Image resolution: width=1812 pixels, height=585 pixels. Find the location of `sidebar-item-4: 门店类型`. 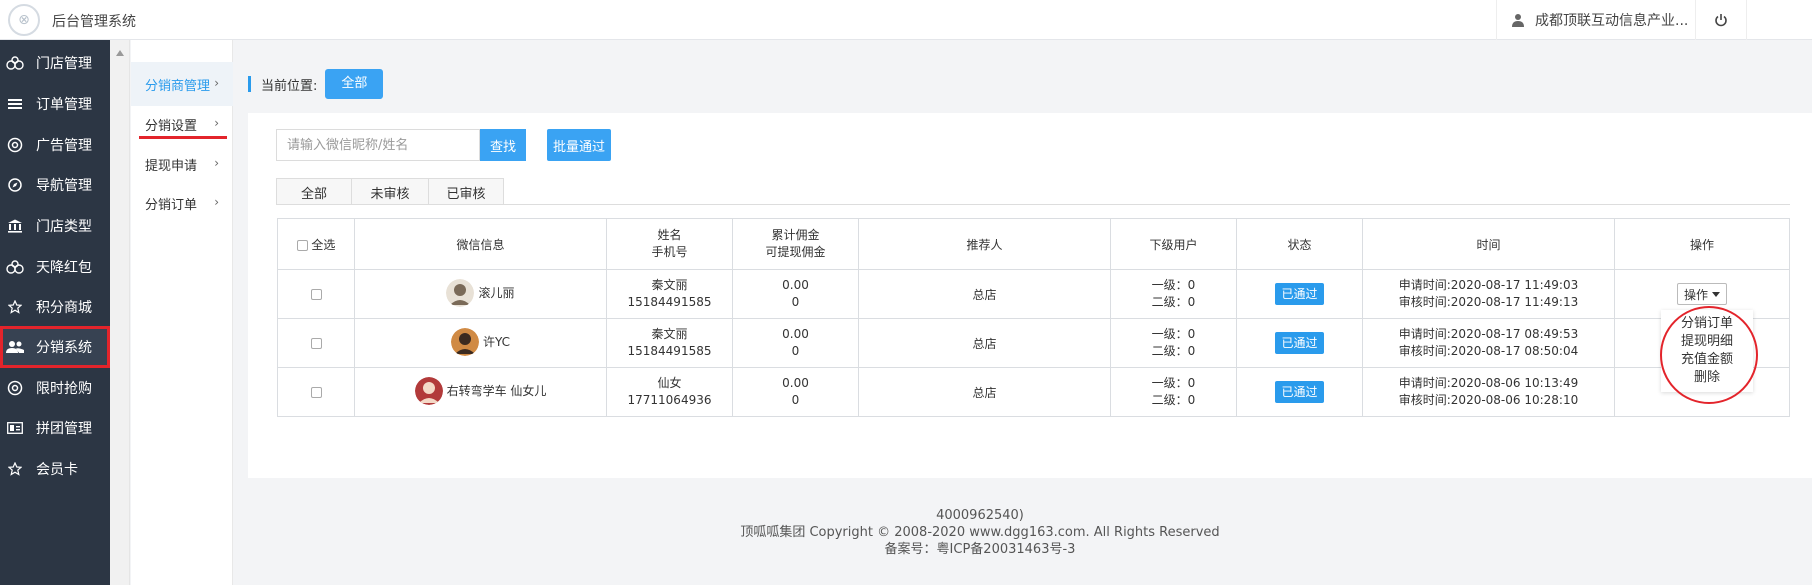

sidebar-item-4: 门店类型 is located at coordinates (55, 226).